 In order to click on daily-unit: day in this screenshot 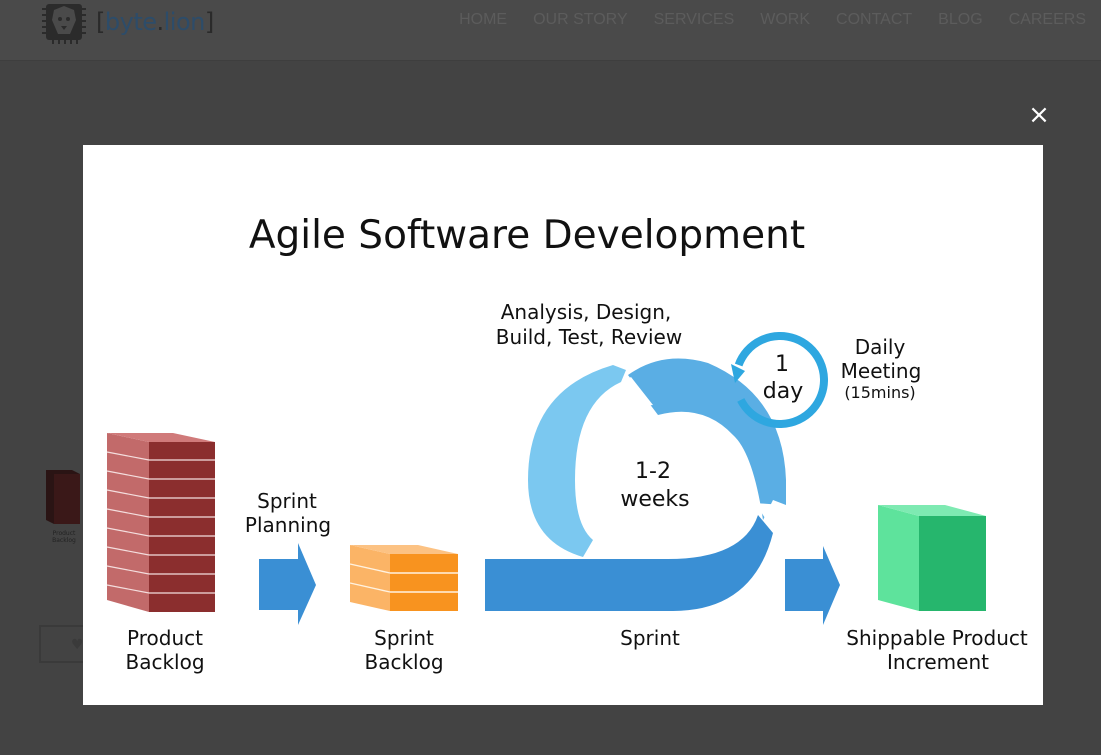, I will do `click(783, 391)`.